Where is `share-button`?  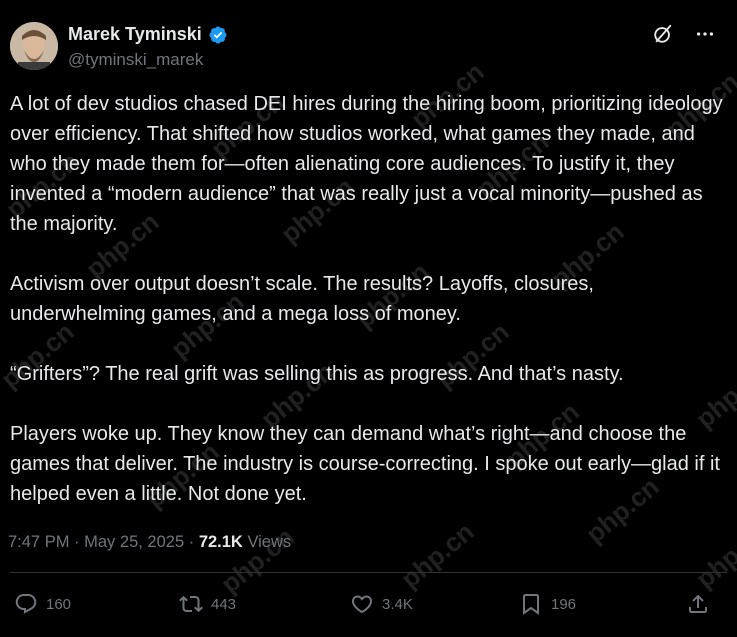 share-button is located at coordinates (698, 604).